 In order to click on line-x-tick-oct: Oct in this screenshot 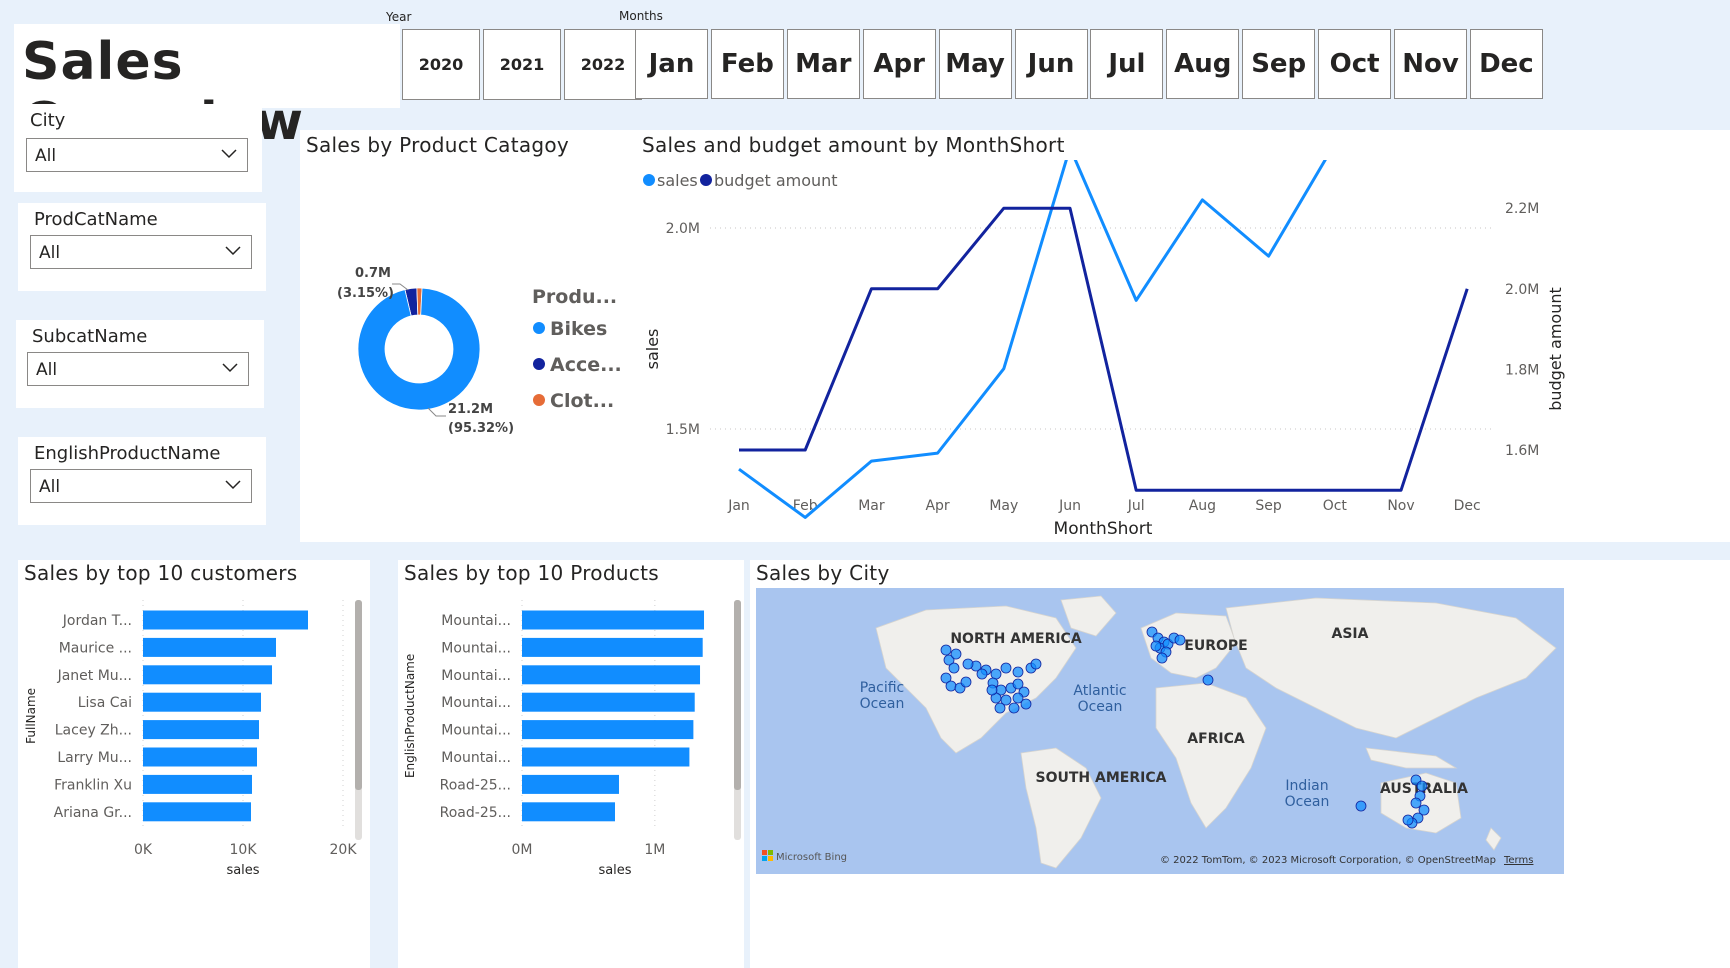, I will do `click(1335, 506)`.